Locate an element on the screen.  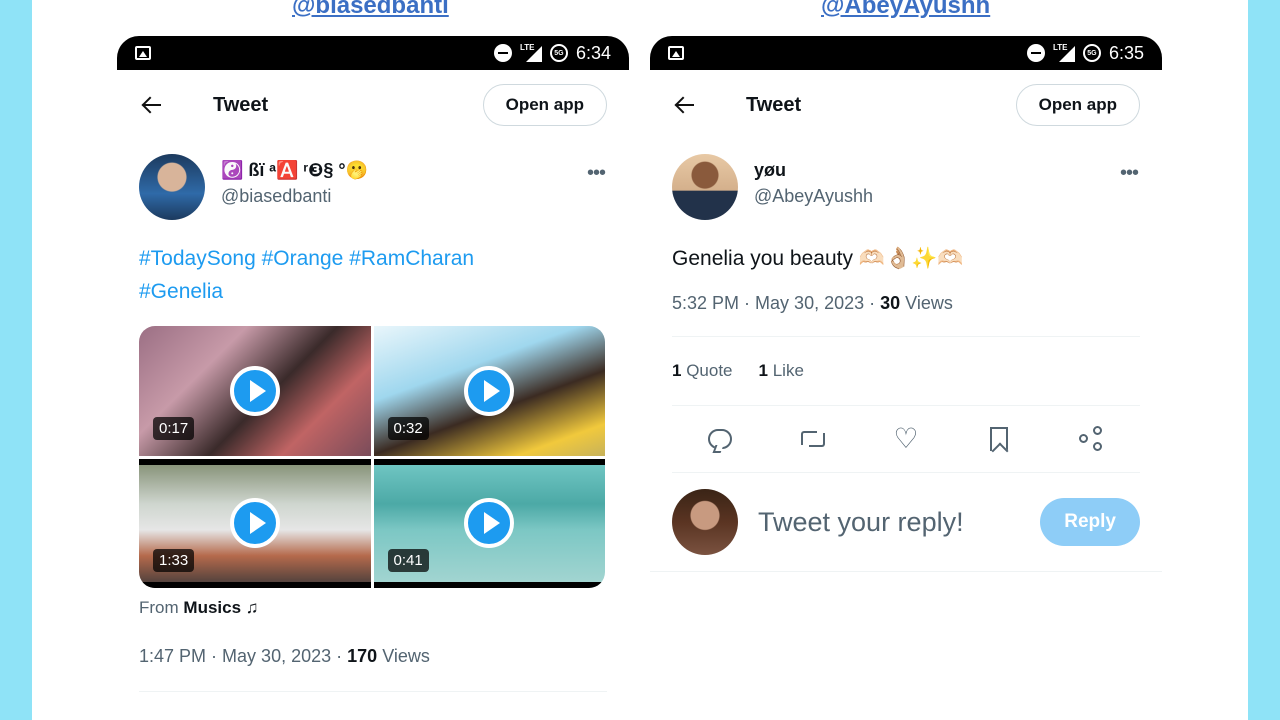
tweet-author: yøu @AbeyAyushh ••• is located at coordinates (906, 180).